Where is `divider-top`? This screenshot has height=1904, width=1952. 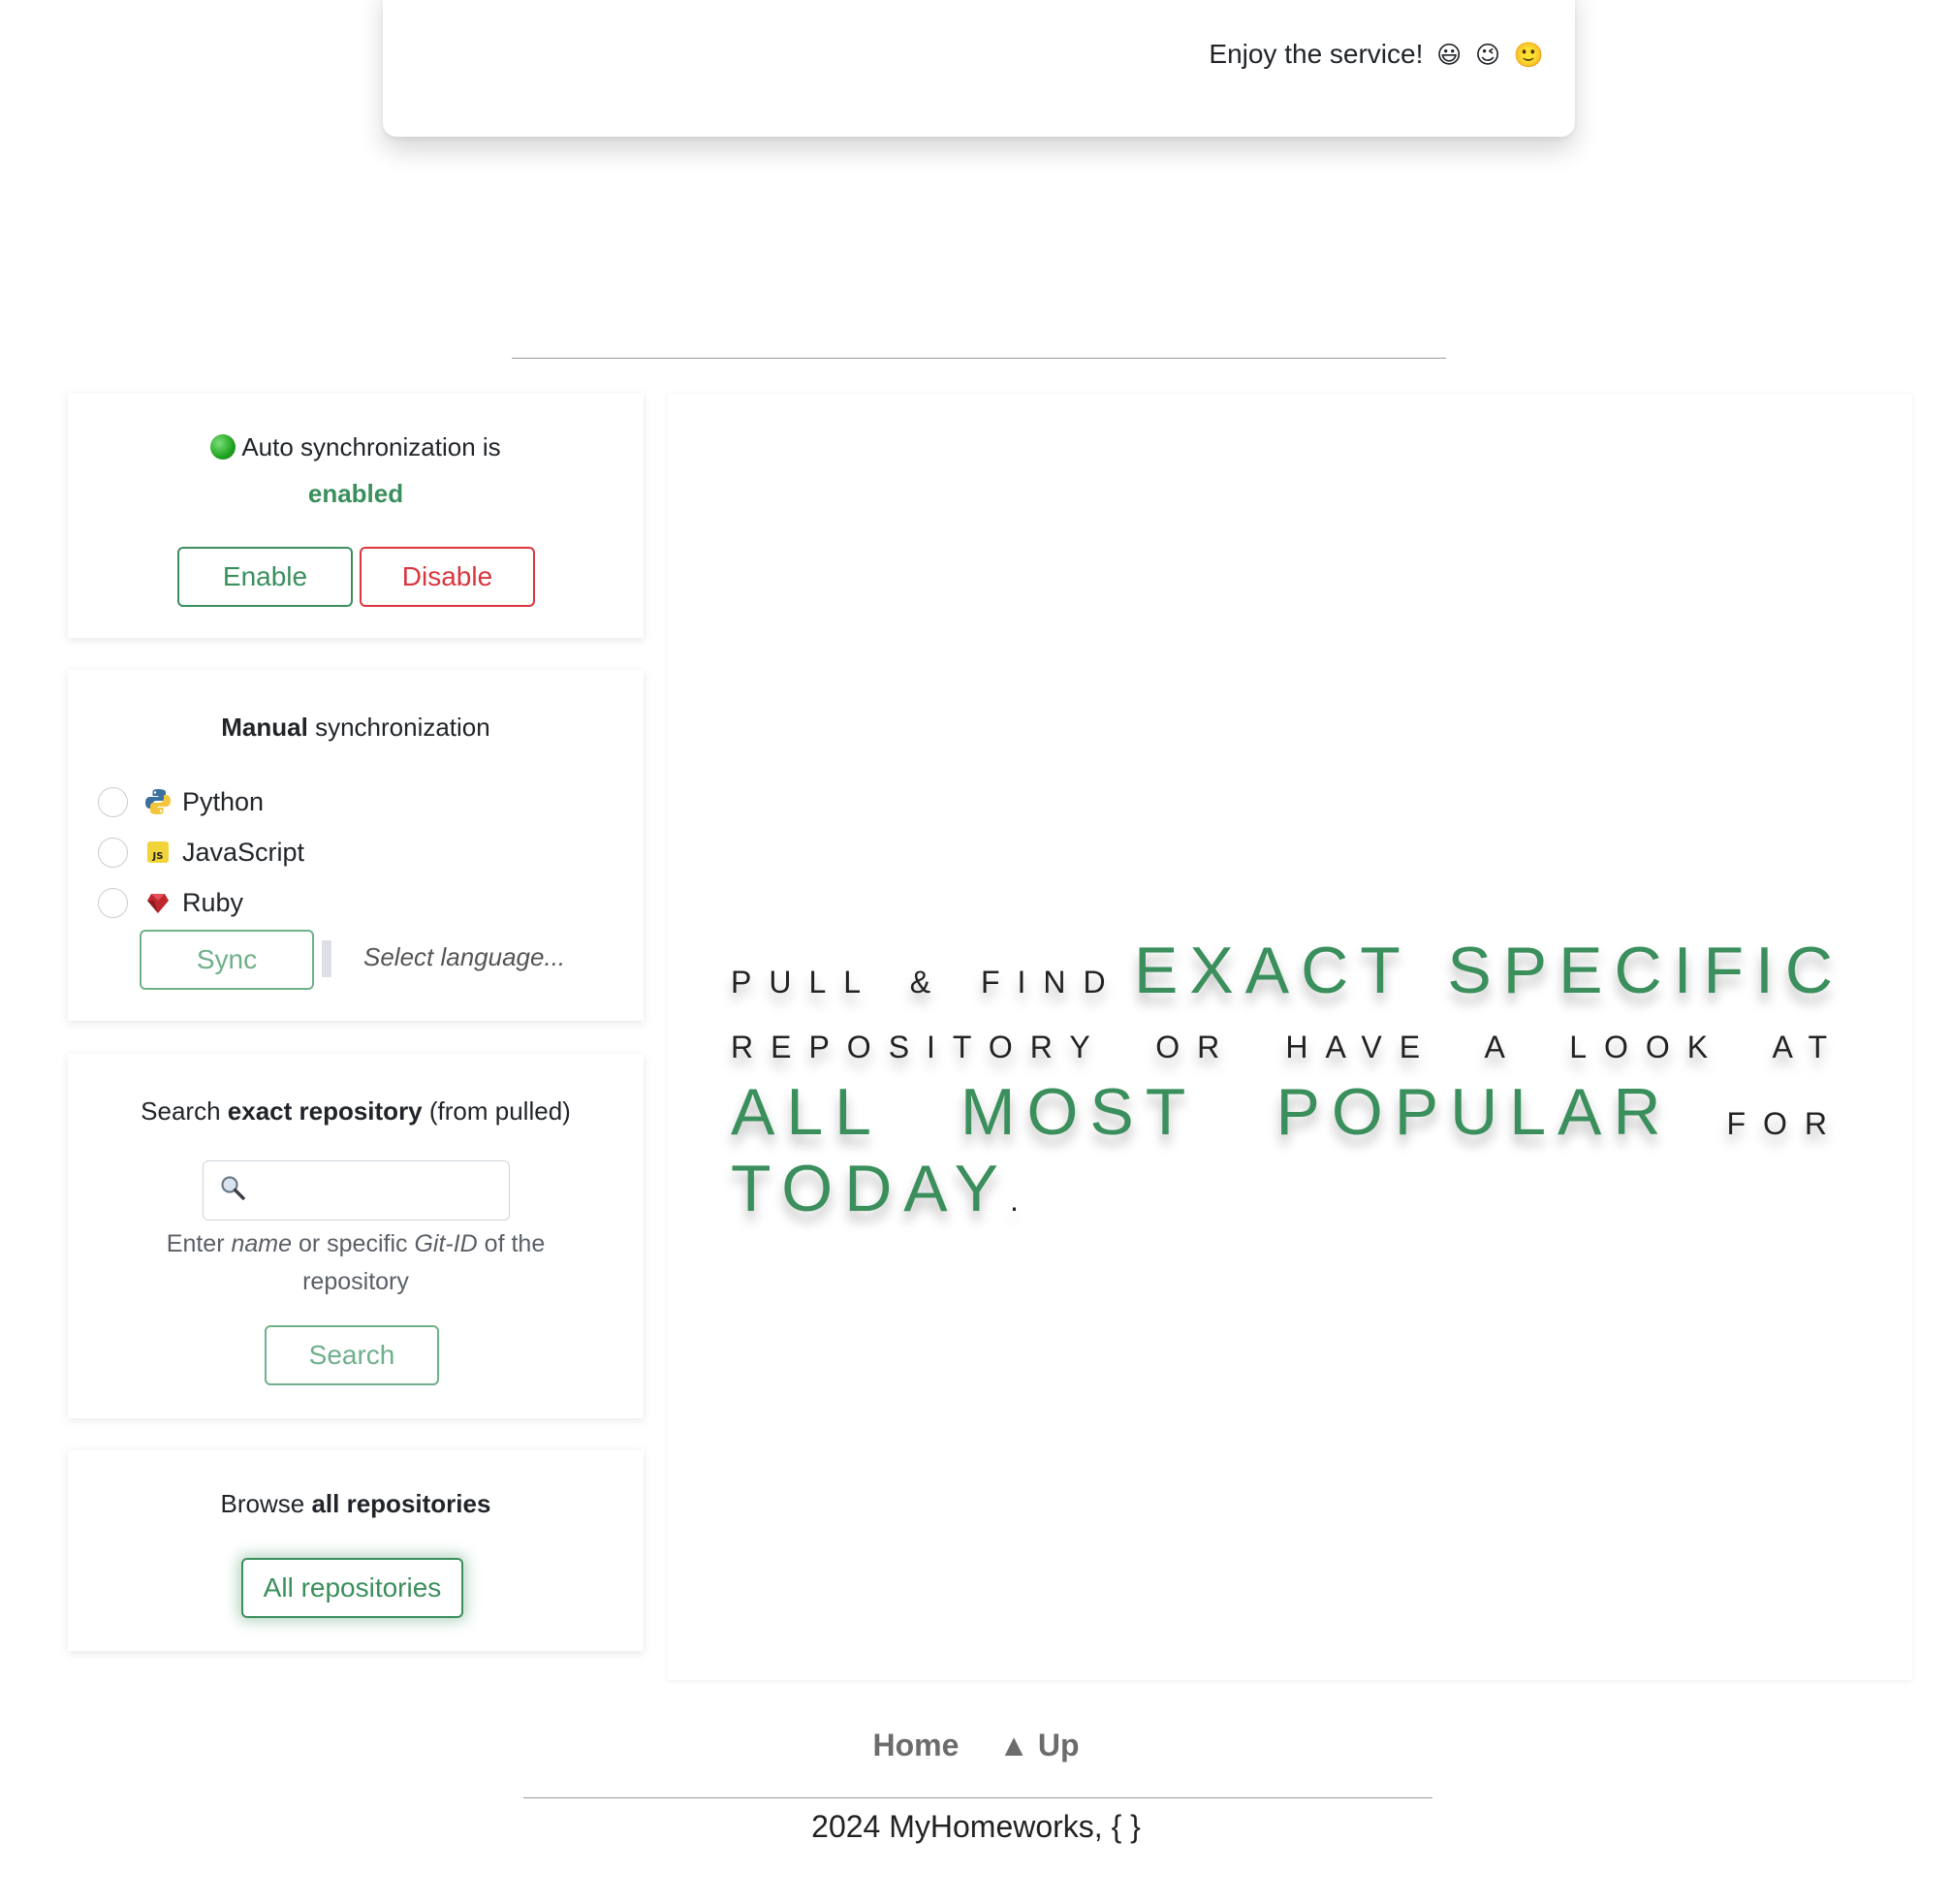
divider-top is located at coordinates (979, 359).